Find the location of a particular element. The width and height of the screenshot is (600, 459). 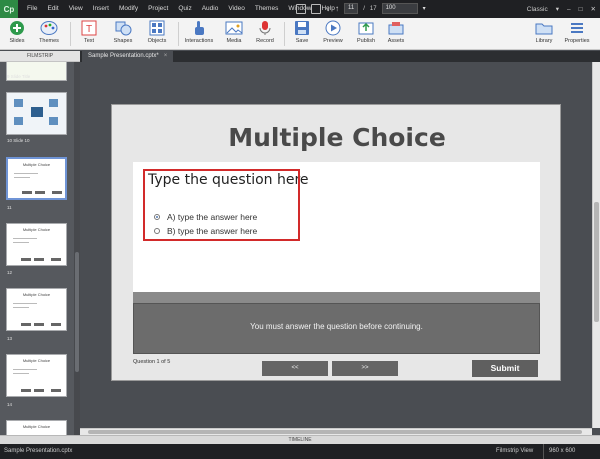

interactions-button: Interactions is located at coordinates (199, 32).